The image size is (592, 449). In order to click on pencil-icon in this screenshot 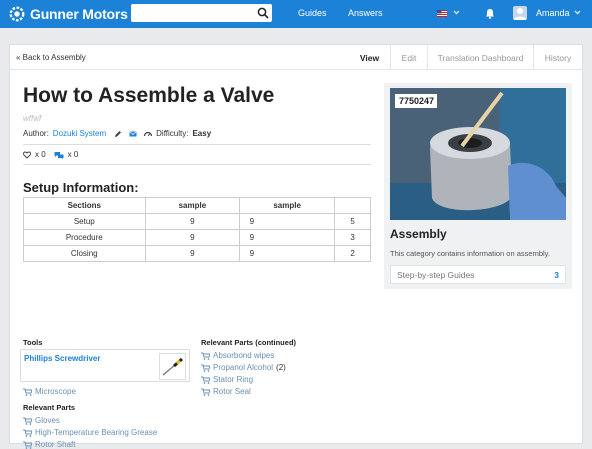, I will do `click(118, 134)`.